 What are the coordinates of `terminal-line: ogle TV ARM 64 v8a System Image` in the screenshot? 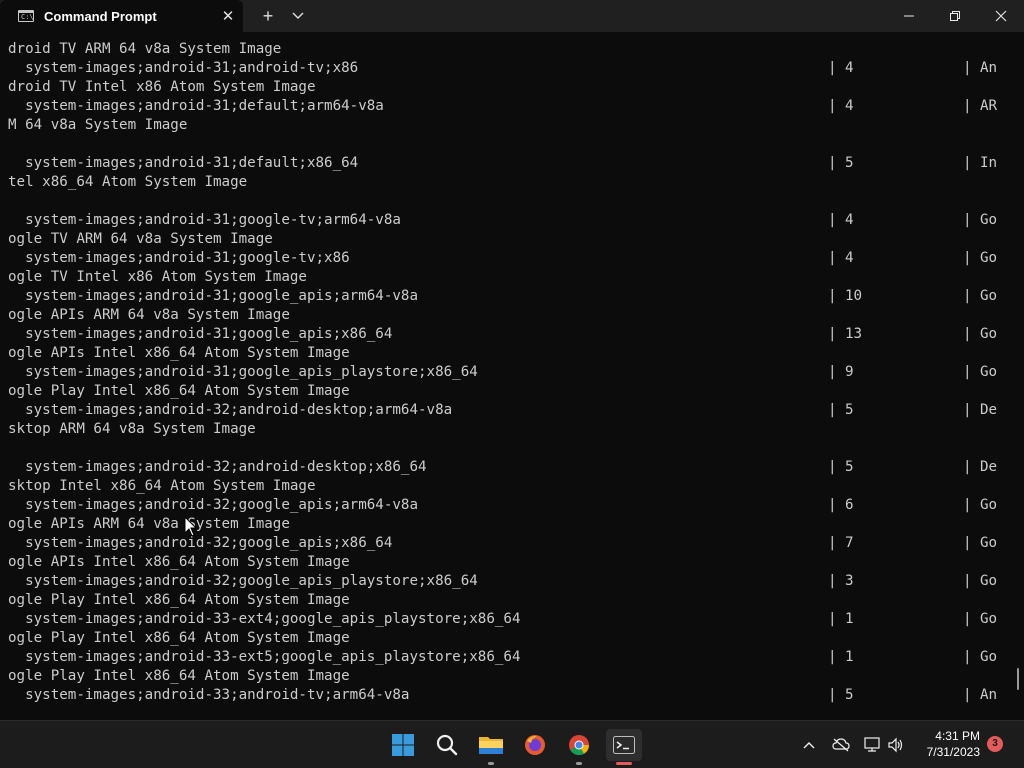 It's located at (140, 239).